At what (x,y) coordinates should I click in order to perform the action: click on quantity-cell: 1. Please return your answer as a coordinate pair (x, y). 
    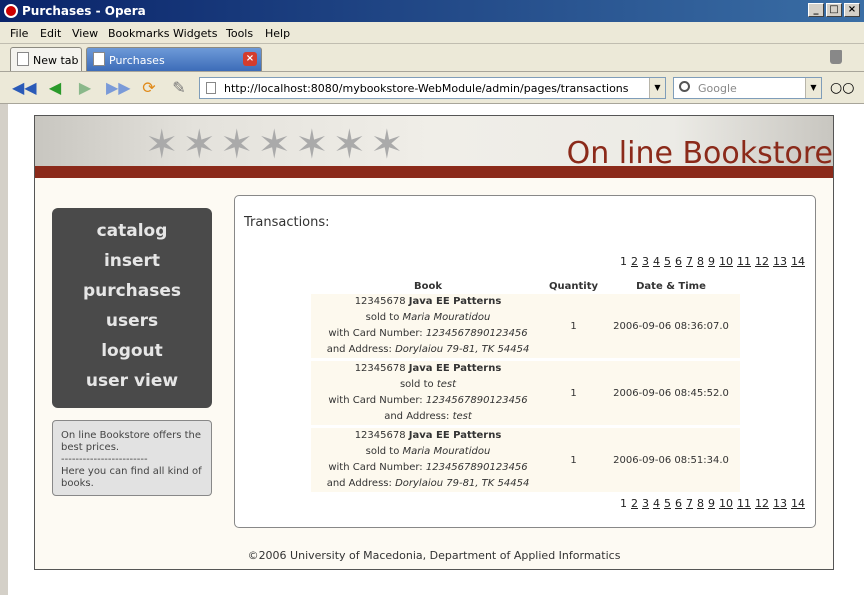
    Looking at the image, I should click on (573, 326).